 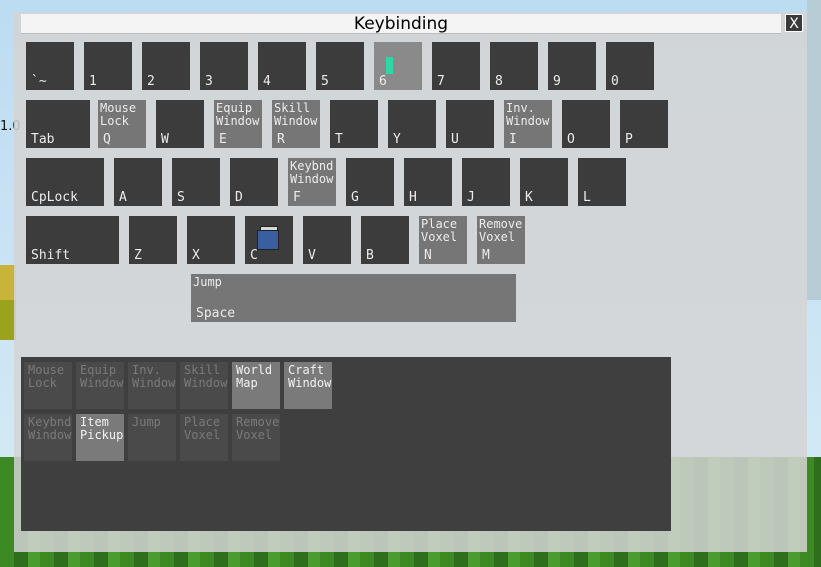 What do you see at coordinates (223, 139) in the screenshot?
I see `key-label: E` at bounding box center [223, 139].